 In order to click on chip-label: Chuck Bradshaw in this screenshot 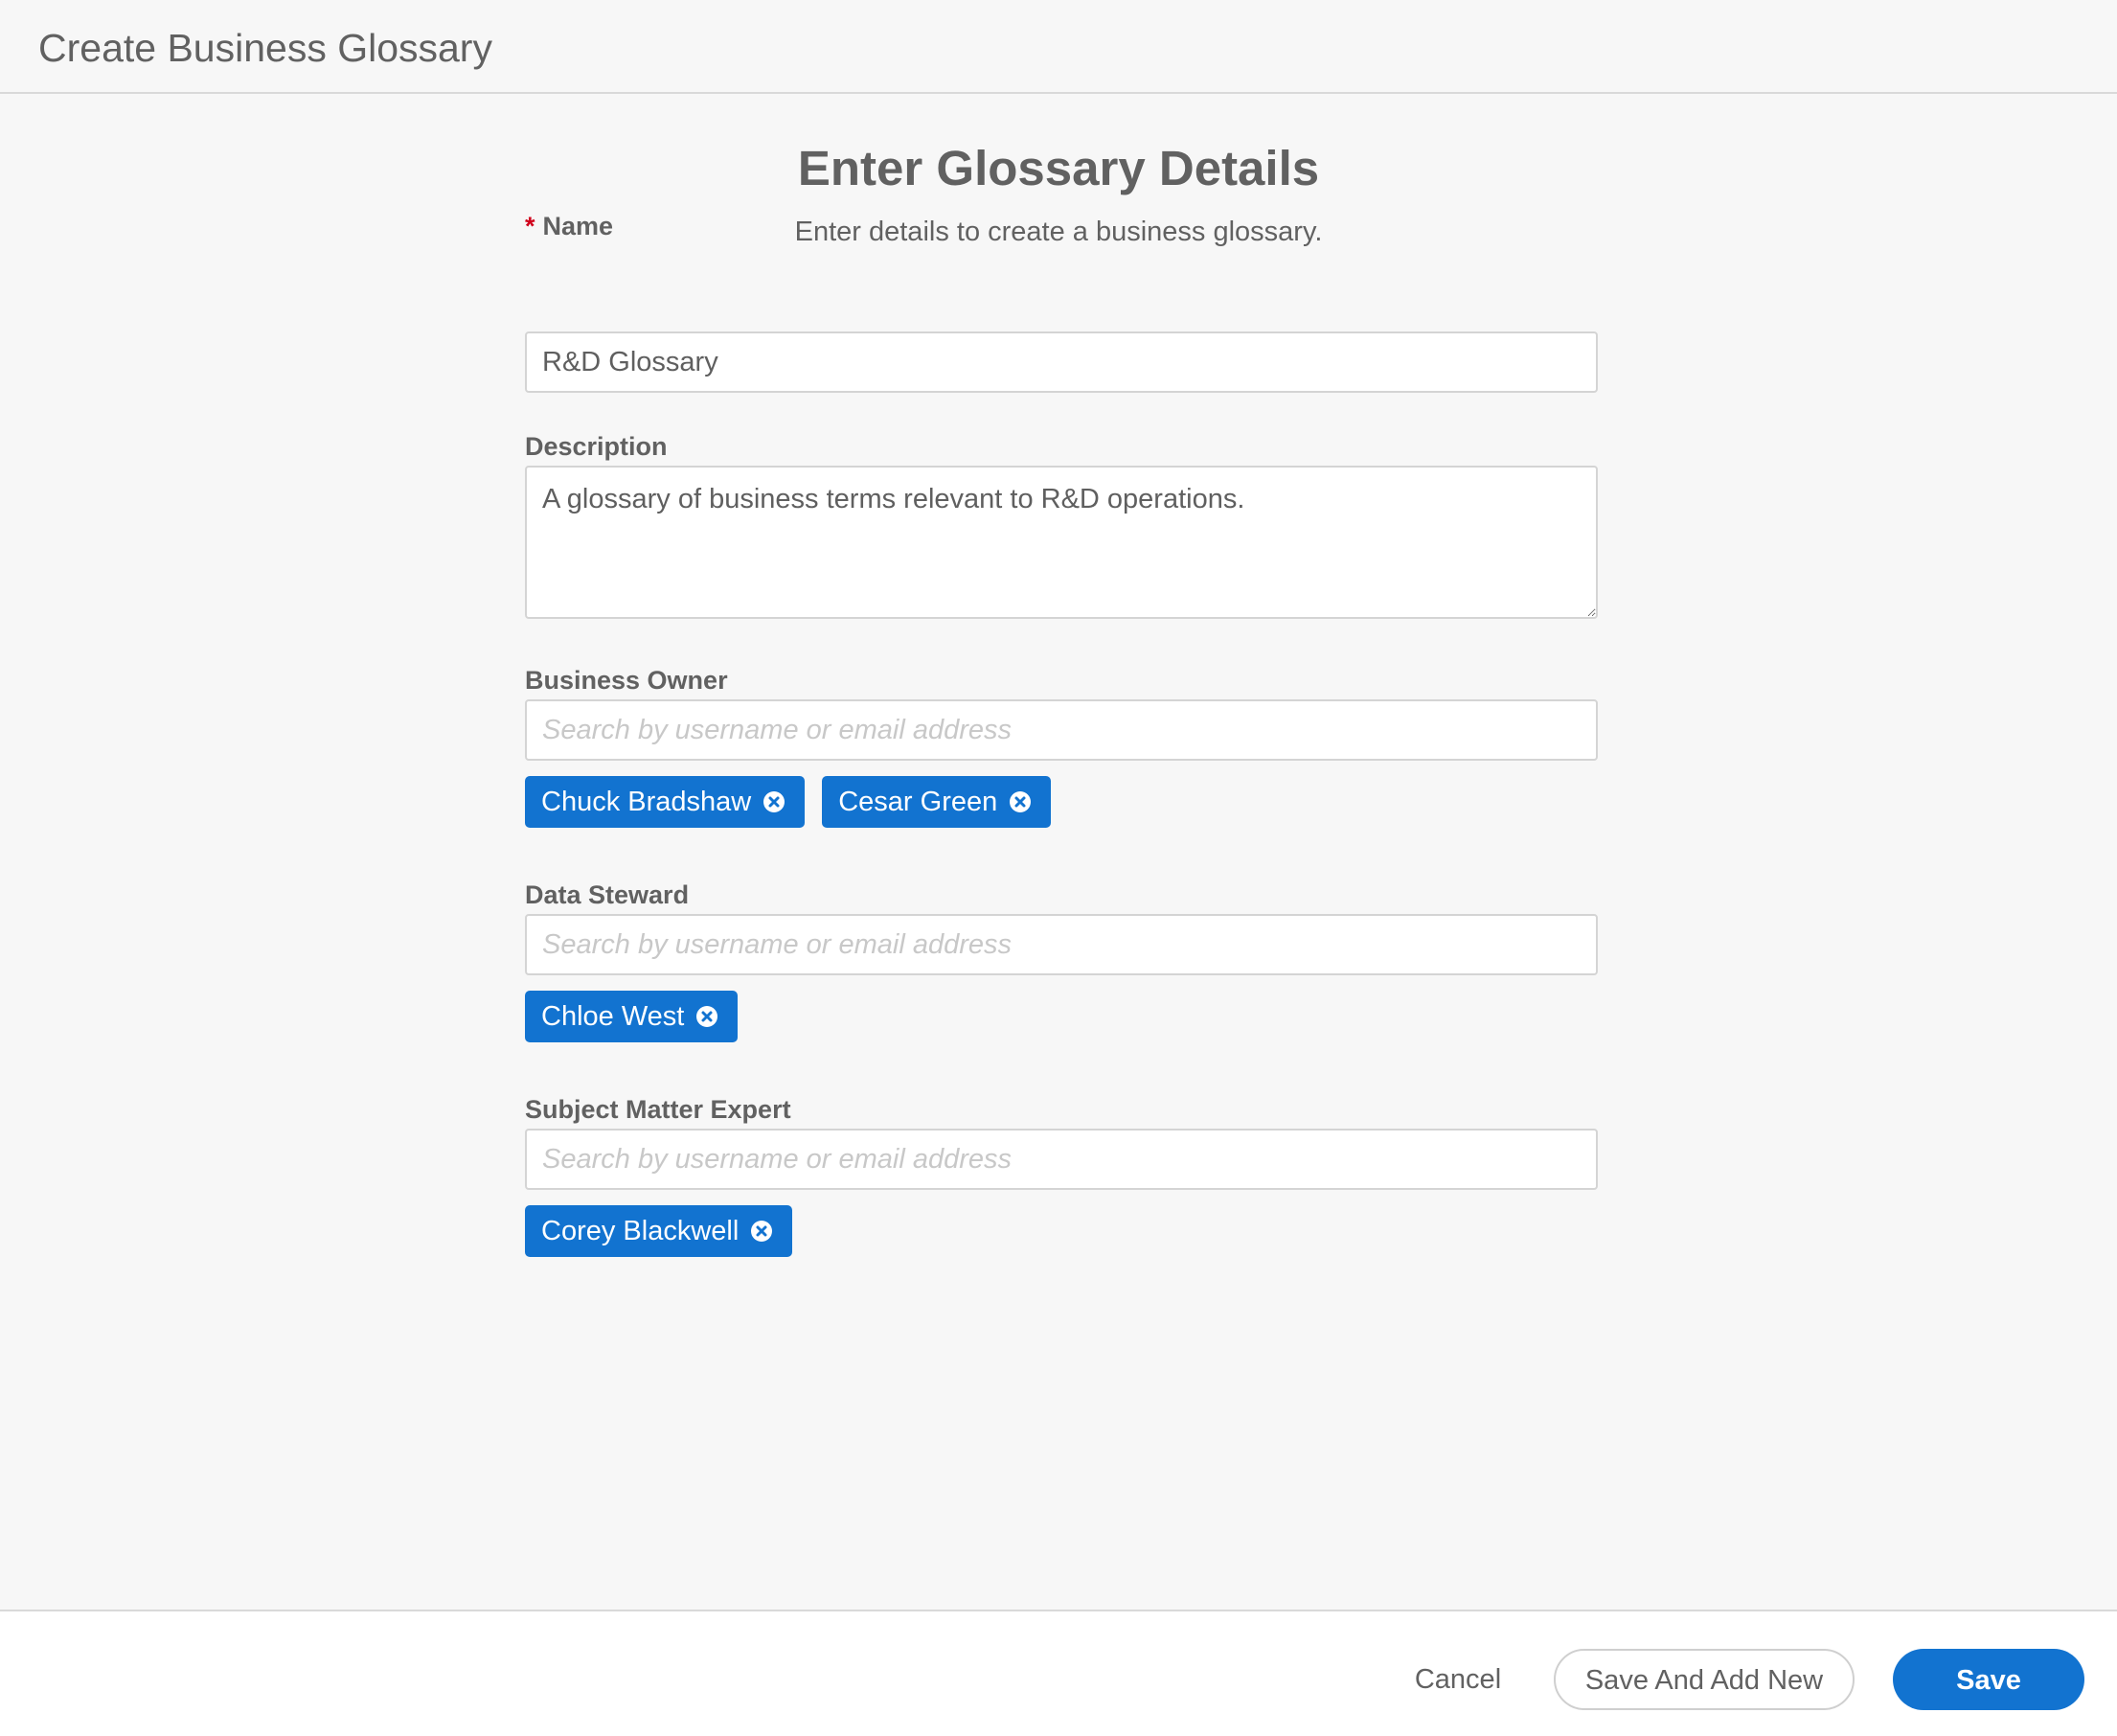, I will do `click(646, 802)`.